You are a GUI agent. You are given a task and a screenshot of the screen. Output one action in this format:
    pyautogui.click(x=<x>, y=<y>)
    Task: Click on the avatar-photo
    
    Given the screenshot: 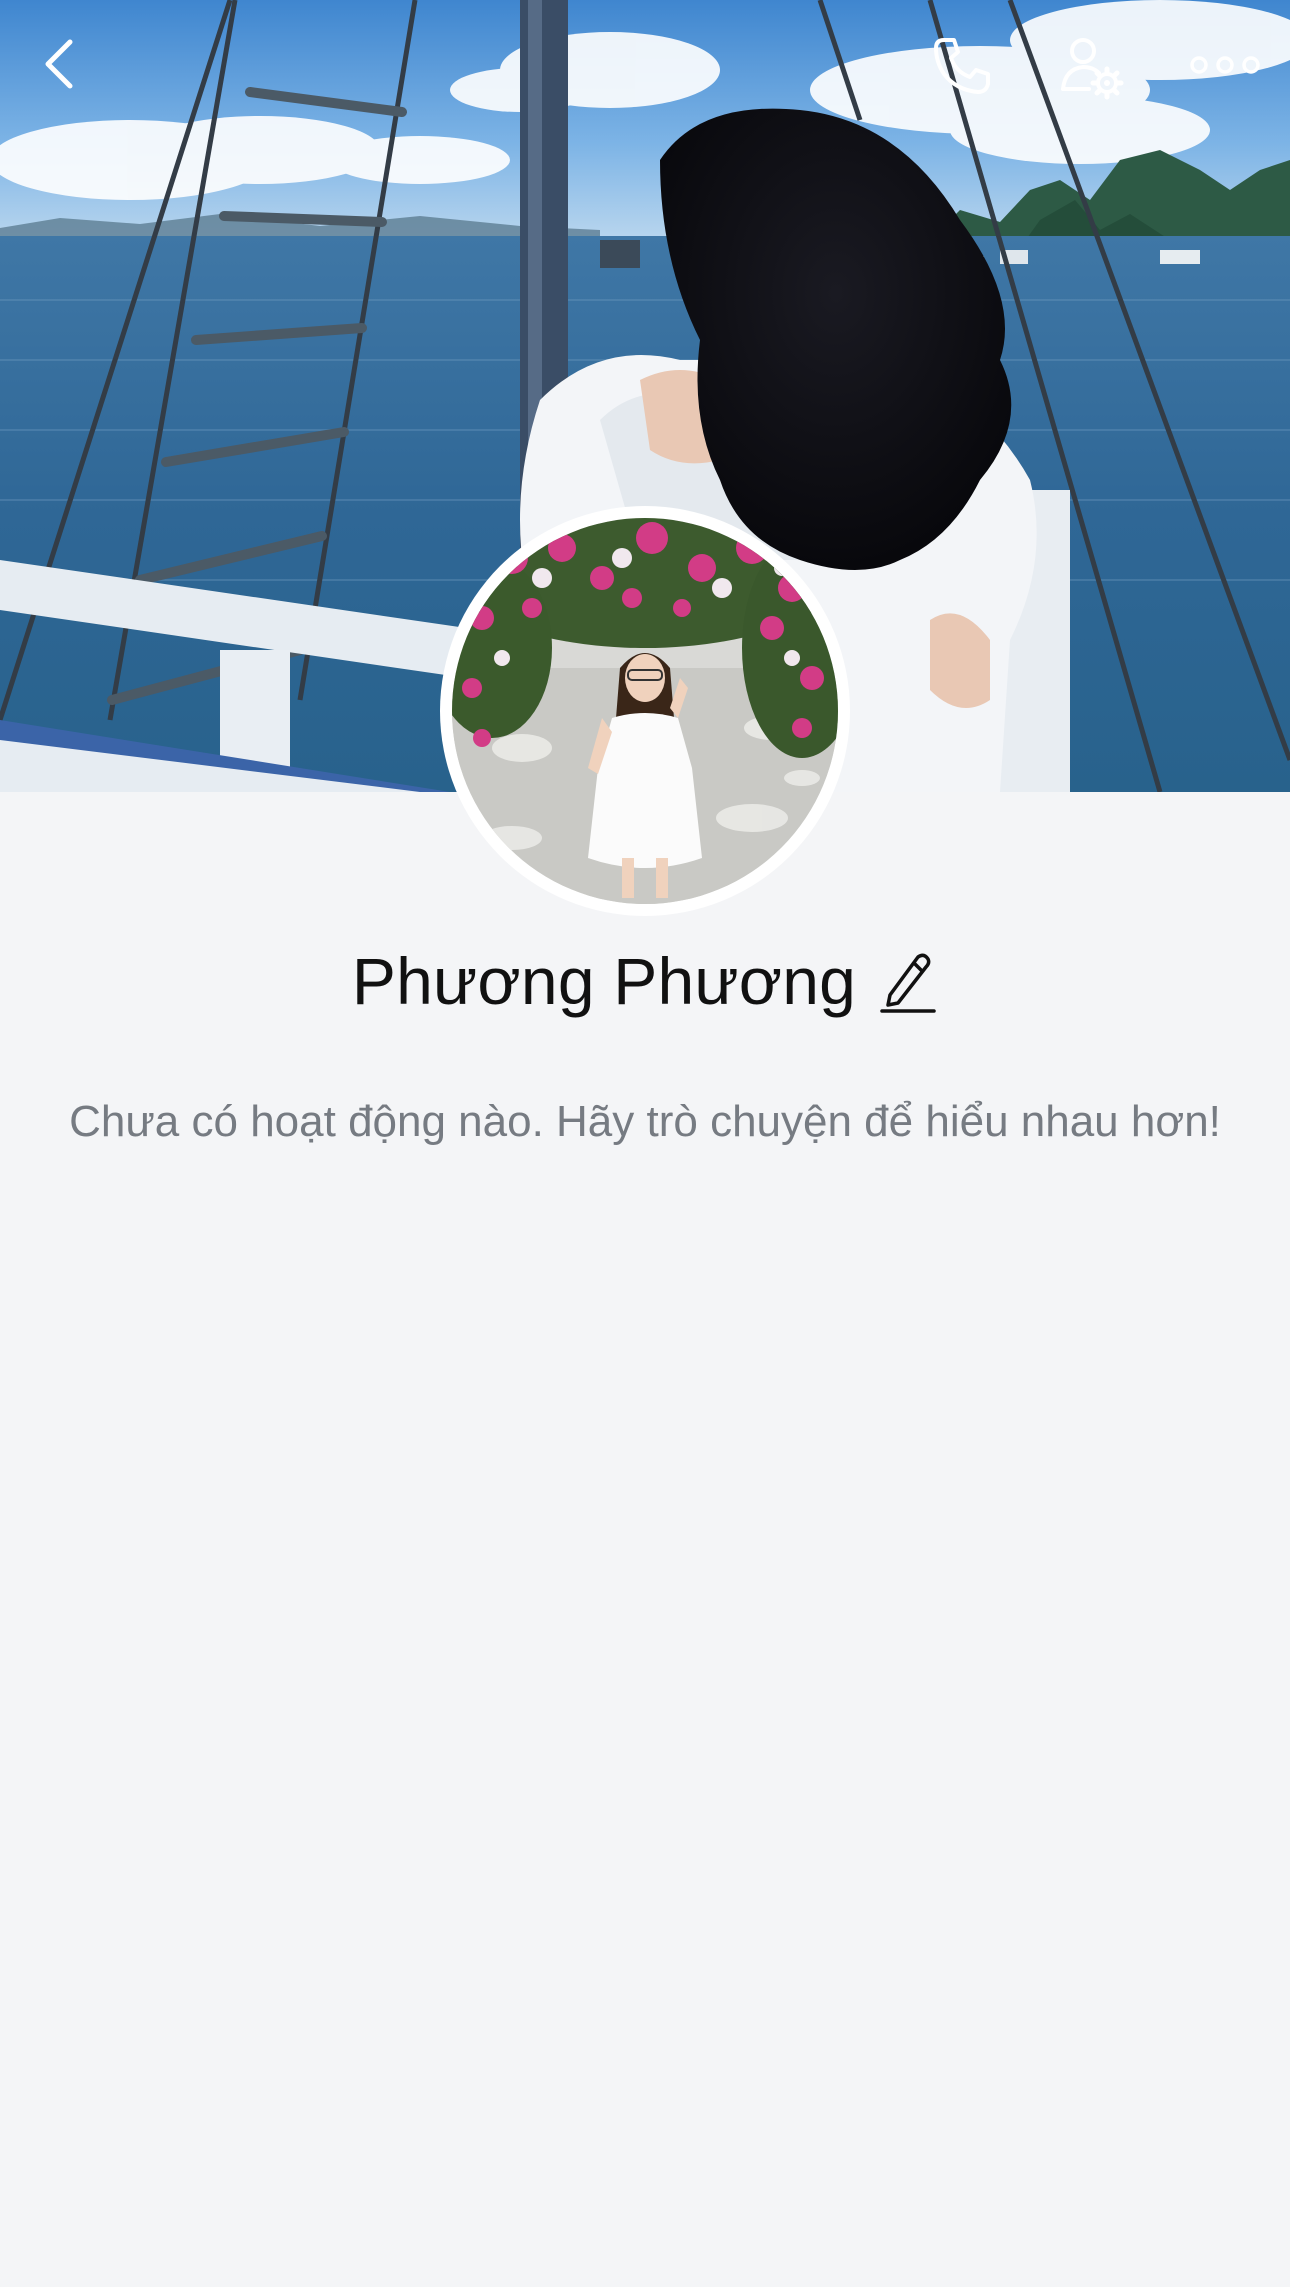 What is the action you would take?
    pyautogui.click(x=645, y=711)
    